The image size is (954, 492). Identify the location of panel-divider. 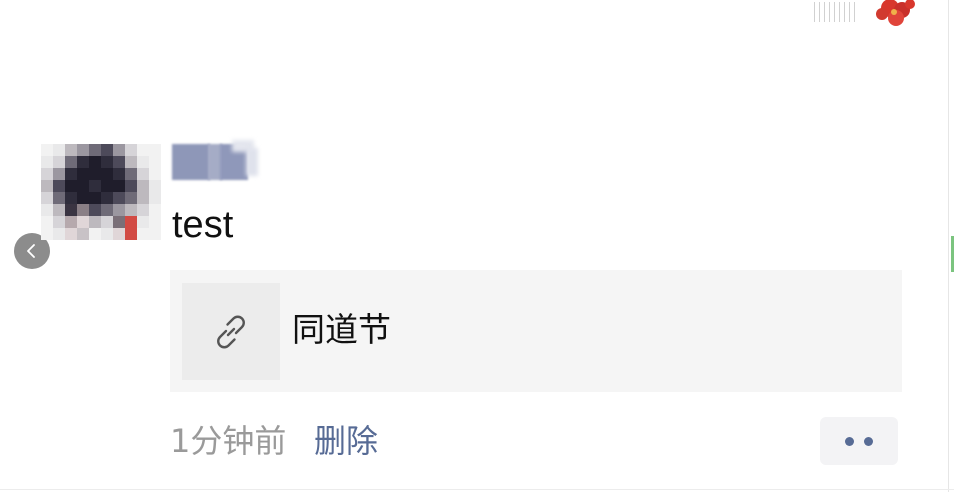
(948, 246).